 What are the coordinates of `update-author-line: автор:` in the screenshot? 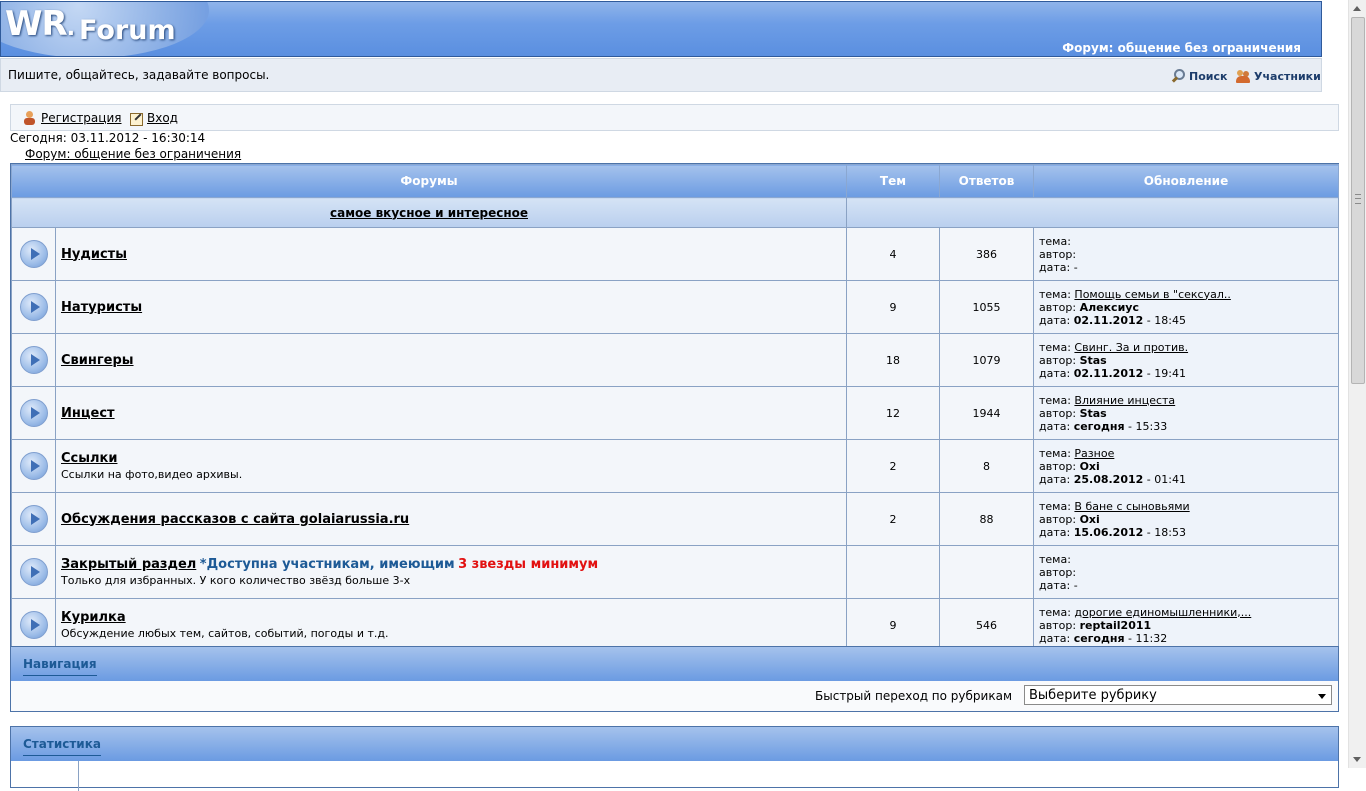 It's located at (1188, 254).